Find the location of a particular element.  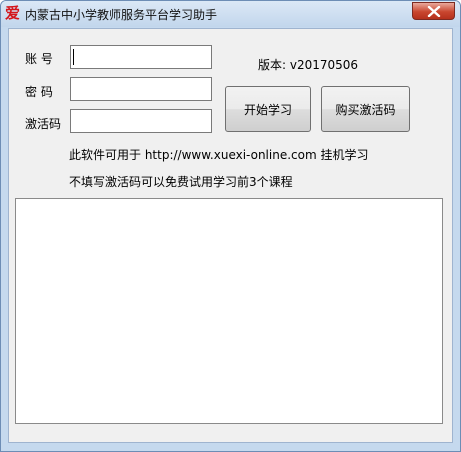

password-input is located at coordinates (141, 89).